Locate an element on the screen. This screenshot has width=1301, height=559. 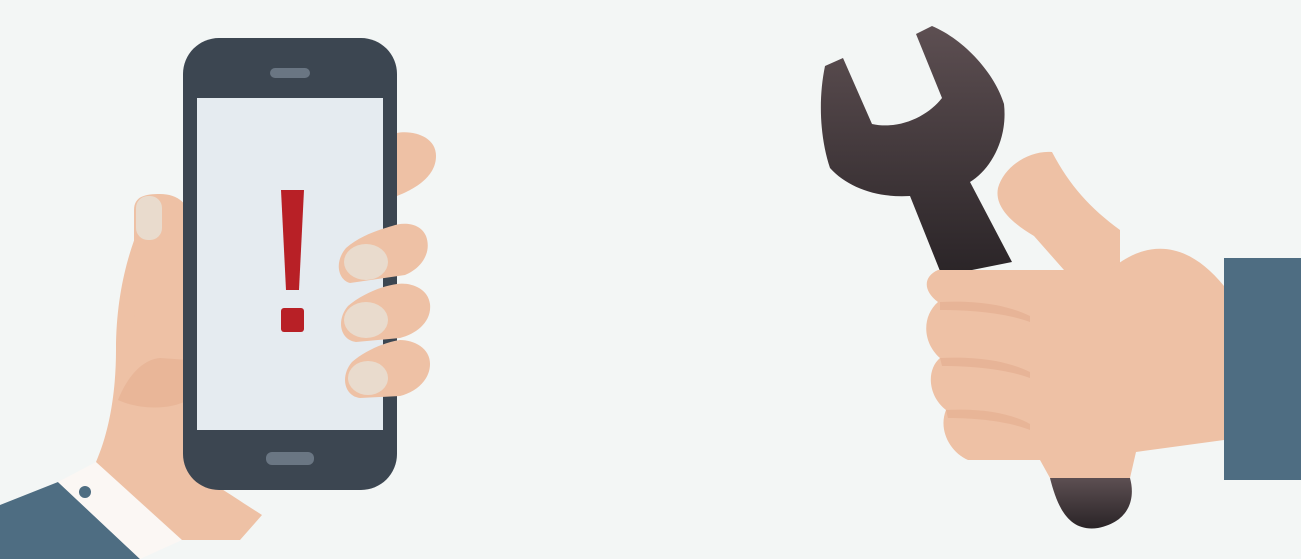
left-fingers is located at coordinates (384, 310).